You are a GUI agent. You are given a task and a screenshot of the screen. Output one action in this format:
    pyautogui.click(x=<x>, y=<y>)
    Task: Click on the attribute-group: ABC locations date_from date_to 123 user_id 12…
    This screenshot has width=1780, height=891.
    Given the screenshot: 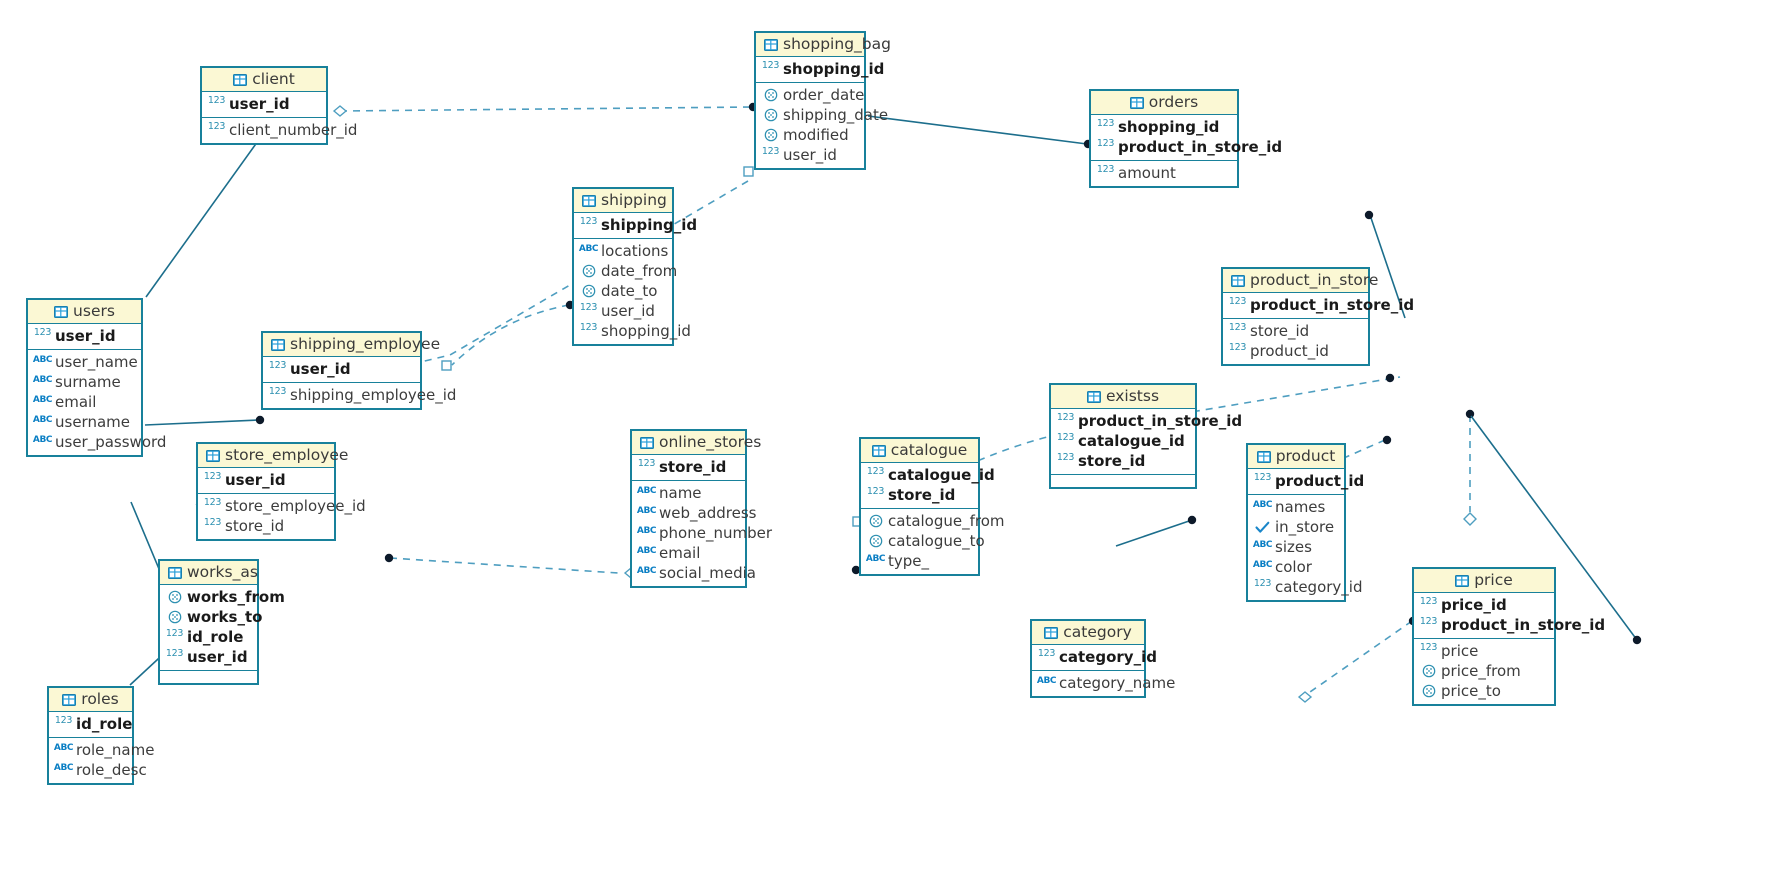 What is the action you would take?
    pyautogui.click(x=632, y=291)
    